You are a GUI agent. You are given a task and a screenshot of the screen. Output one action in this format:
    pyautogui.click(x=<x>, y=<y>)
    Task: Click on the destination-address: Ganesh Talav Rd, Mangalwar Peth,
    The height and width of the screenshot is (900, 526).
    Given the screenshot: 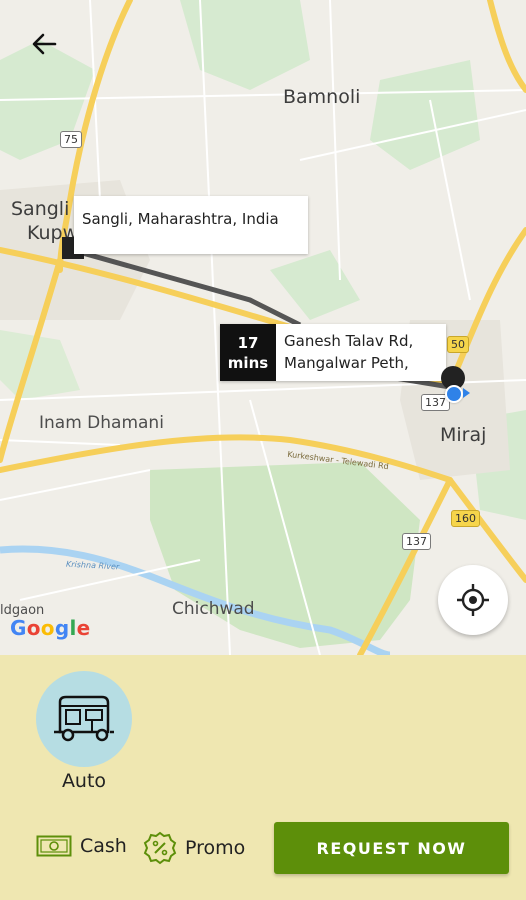 What is the action you would take?
    pyautogui.click(x=361, y=352)
    